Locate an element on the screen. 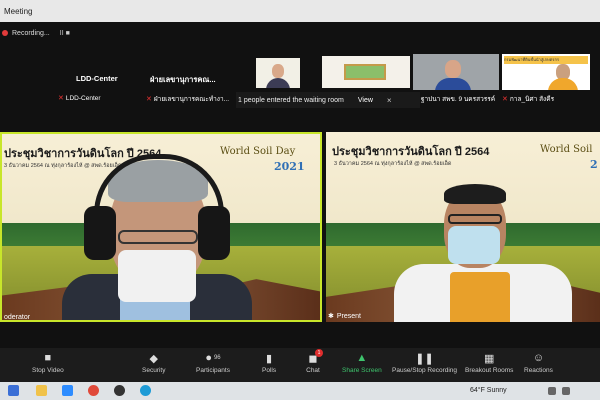 Image resolution: width=600 pixels, height=400 pixels. weather-widget: 64°F Sunny is located at coordinates (488, 390).